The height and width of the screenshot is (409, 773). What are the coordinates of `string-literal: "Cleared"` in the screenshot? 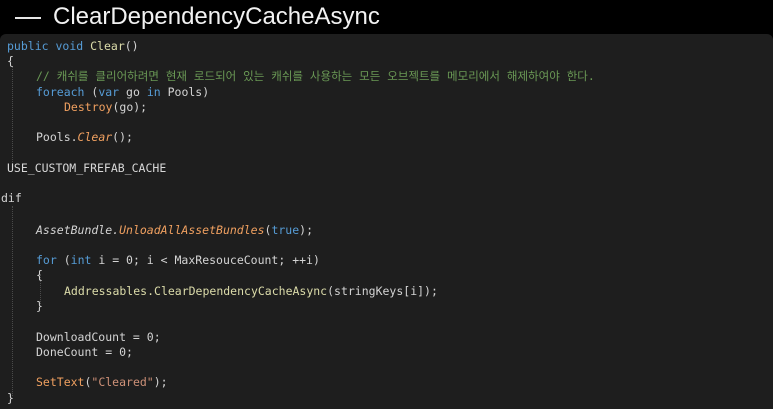 It's located at (122, 382).